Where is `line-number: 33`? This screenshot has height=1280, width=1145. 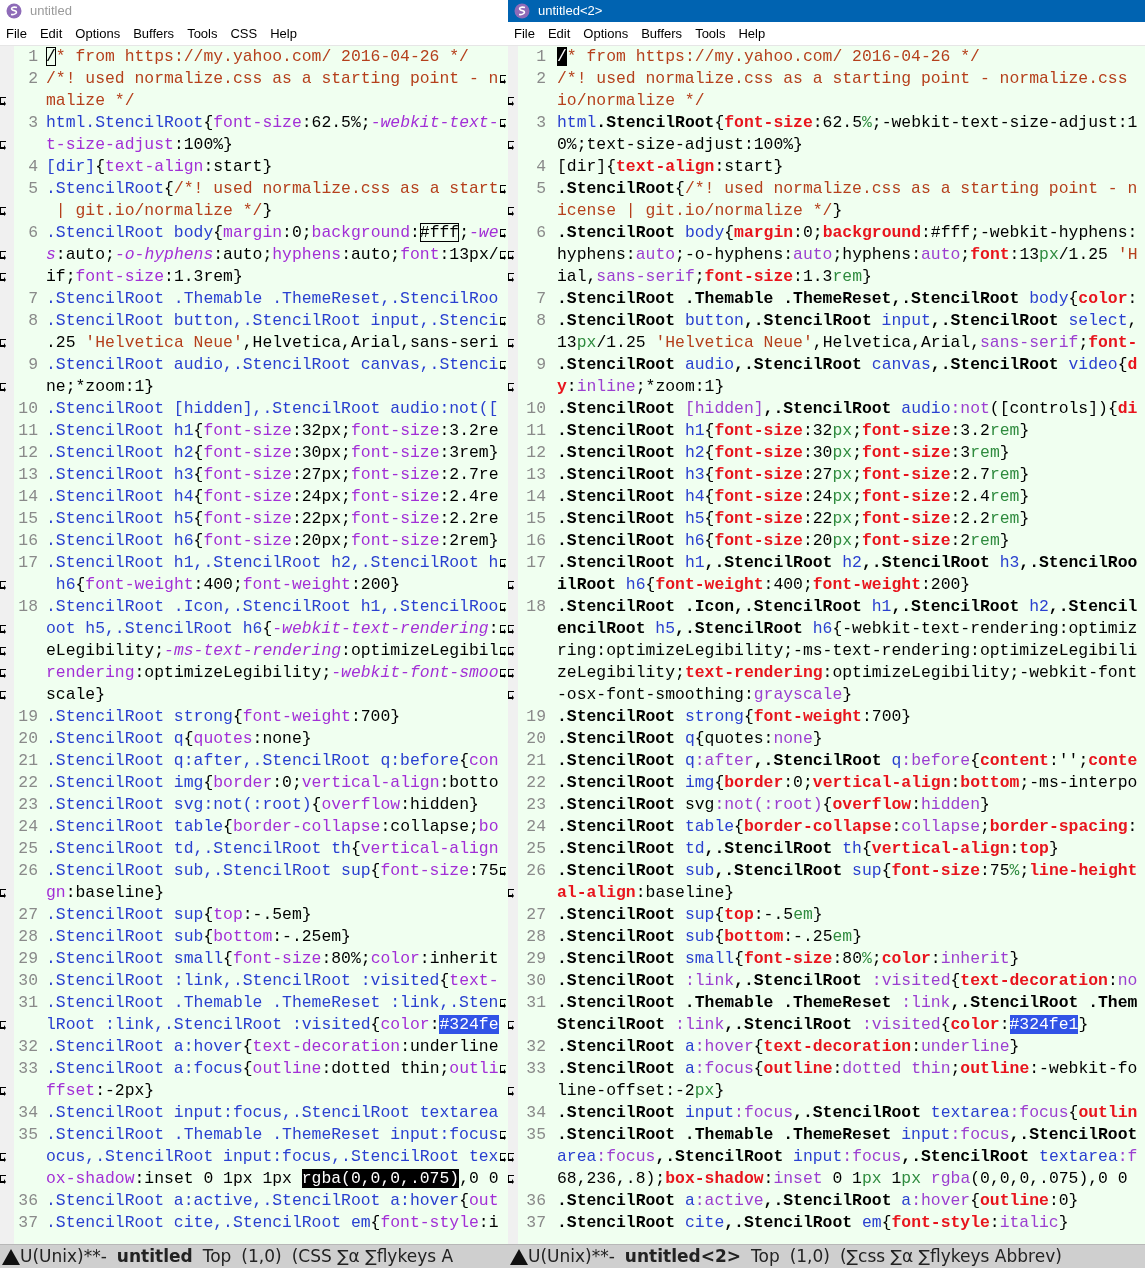
line-number: 33 is located at coordinates (536, 1068).